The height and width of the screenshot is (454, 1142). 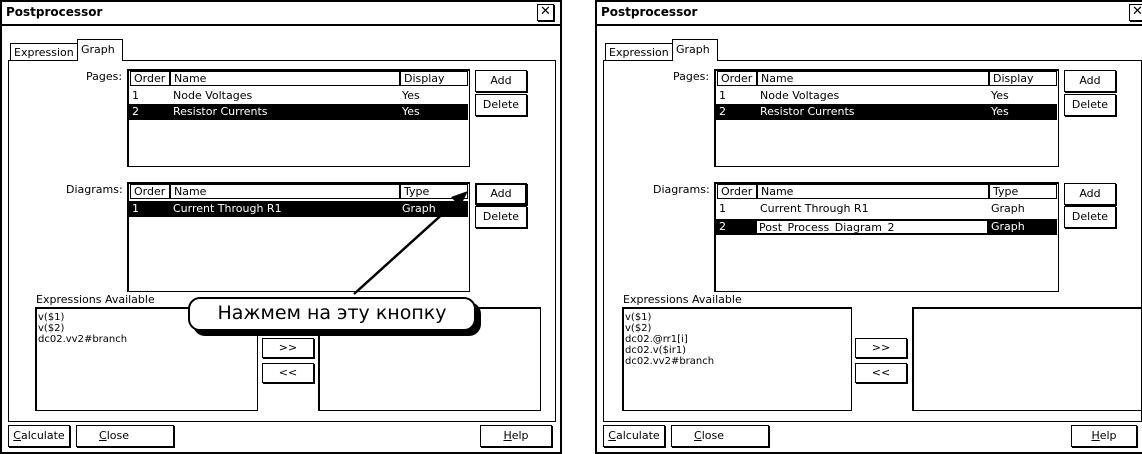 I want to click on button-label: elp, so click(x=1108, y=435).